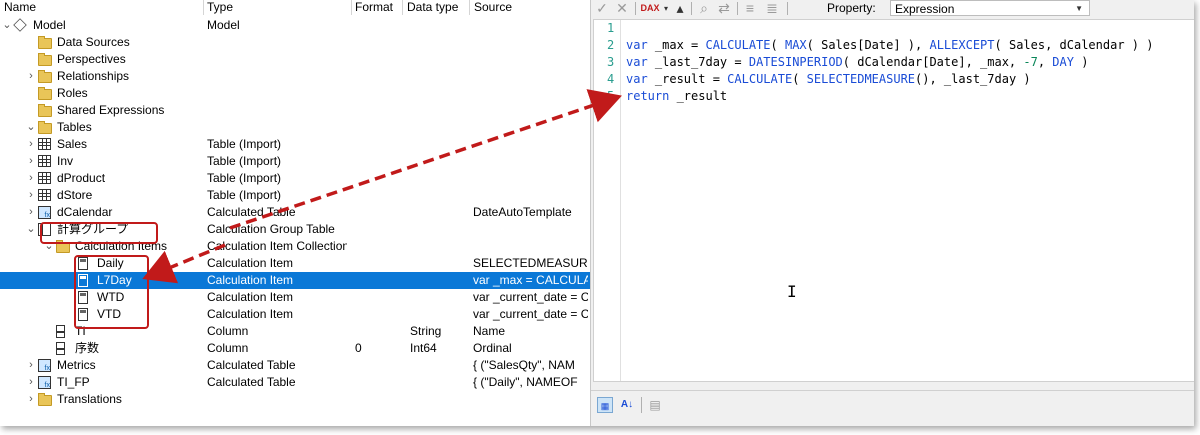  I want to click on tree-row: Data Sources, so click(295, 42).